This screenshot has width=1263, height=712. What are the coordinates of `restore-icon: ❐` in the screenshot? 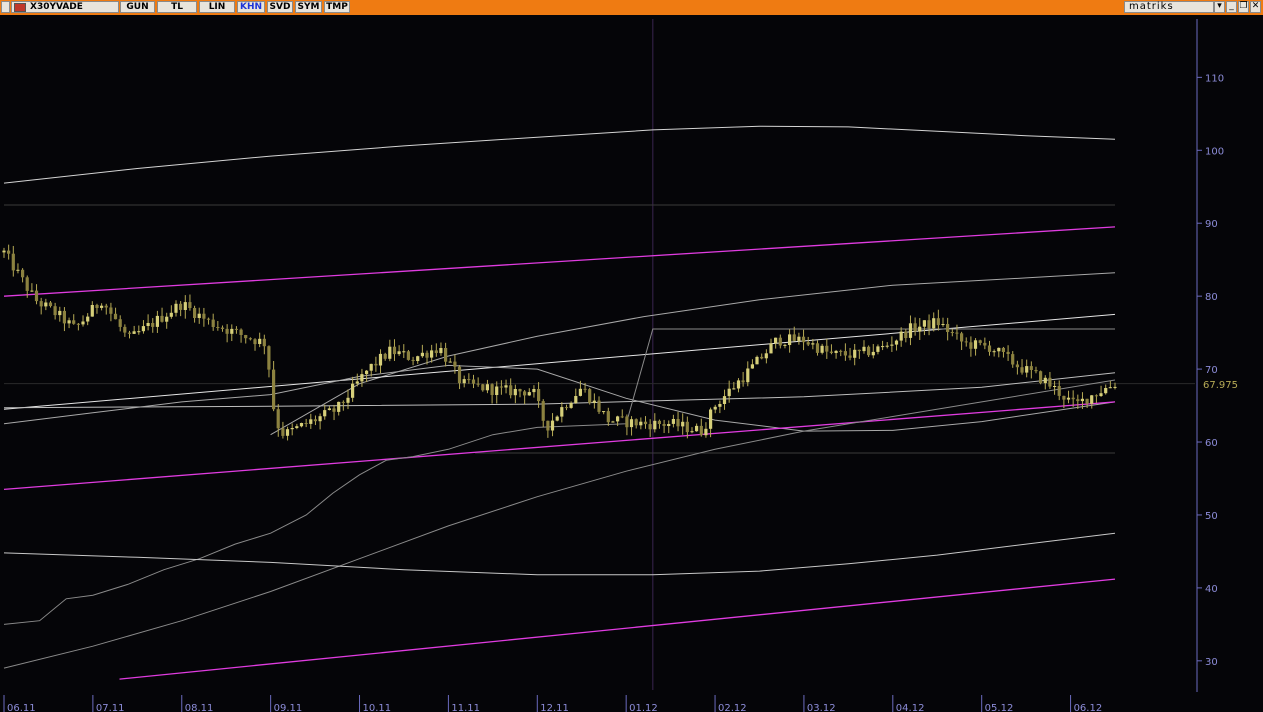 It's located at (1243, 7).